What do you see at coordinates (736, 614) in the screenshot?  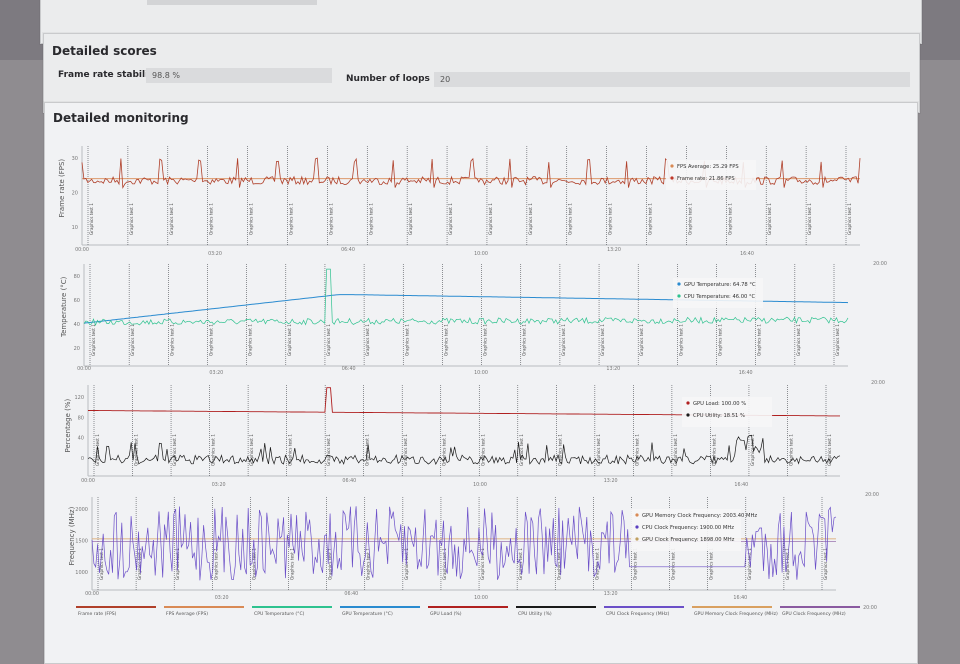 I see `legend-label: GPU Memory Clock Frequency (MHz)` at bounding box center [736, 614].